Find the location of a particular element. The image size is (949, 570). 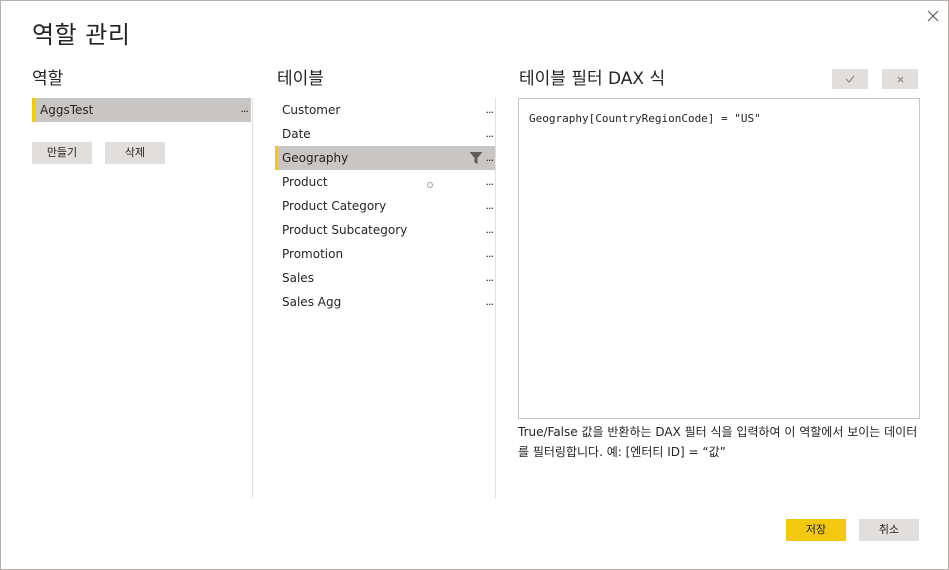

table-item-label: Product Category is located at coordinates (334, 206).